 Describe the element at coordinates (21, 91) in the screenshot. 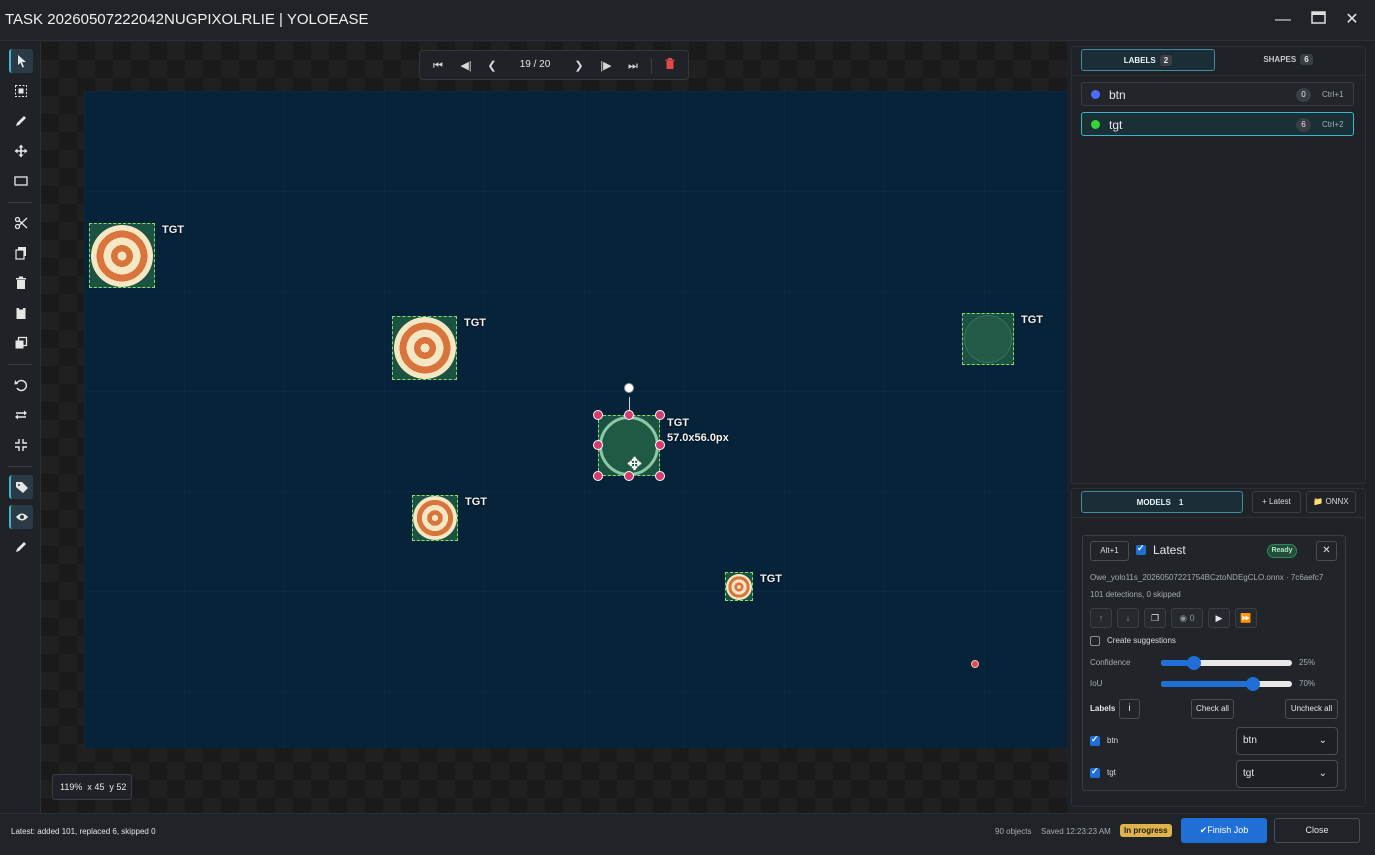

I see `select-area-tool` at that location.